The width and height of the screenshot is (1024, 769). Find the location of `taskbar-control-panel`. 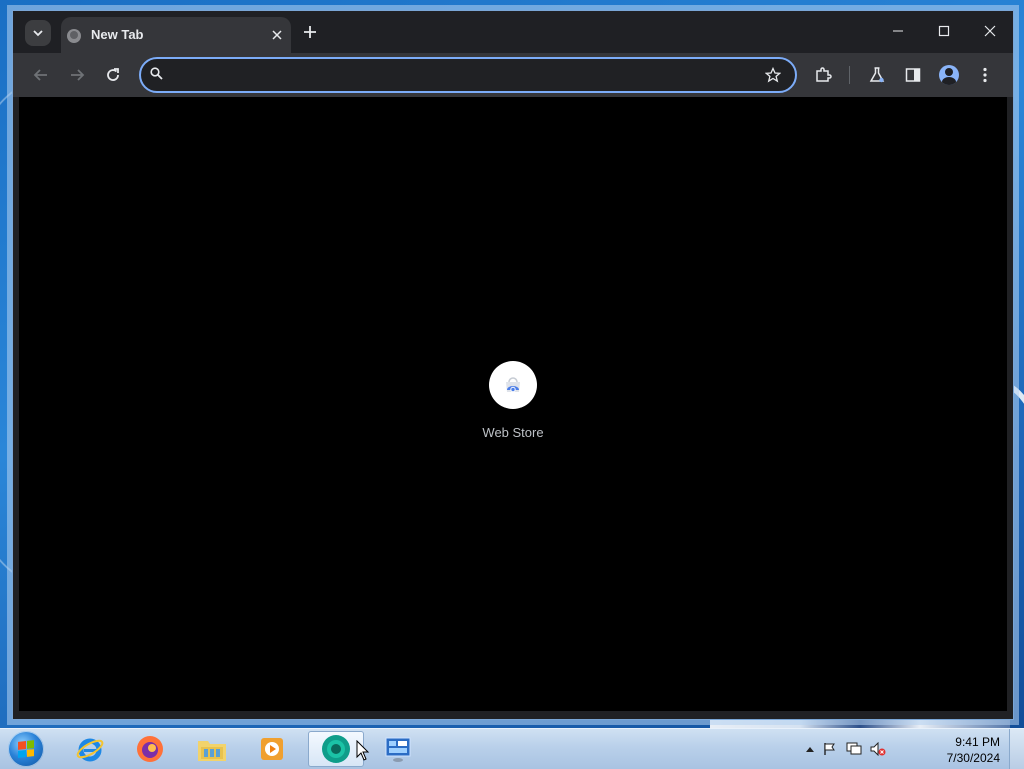

taskbar-control-panel is located at coordinates (398, 749).